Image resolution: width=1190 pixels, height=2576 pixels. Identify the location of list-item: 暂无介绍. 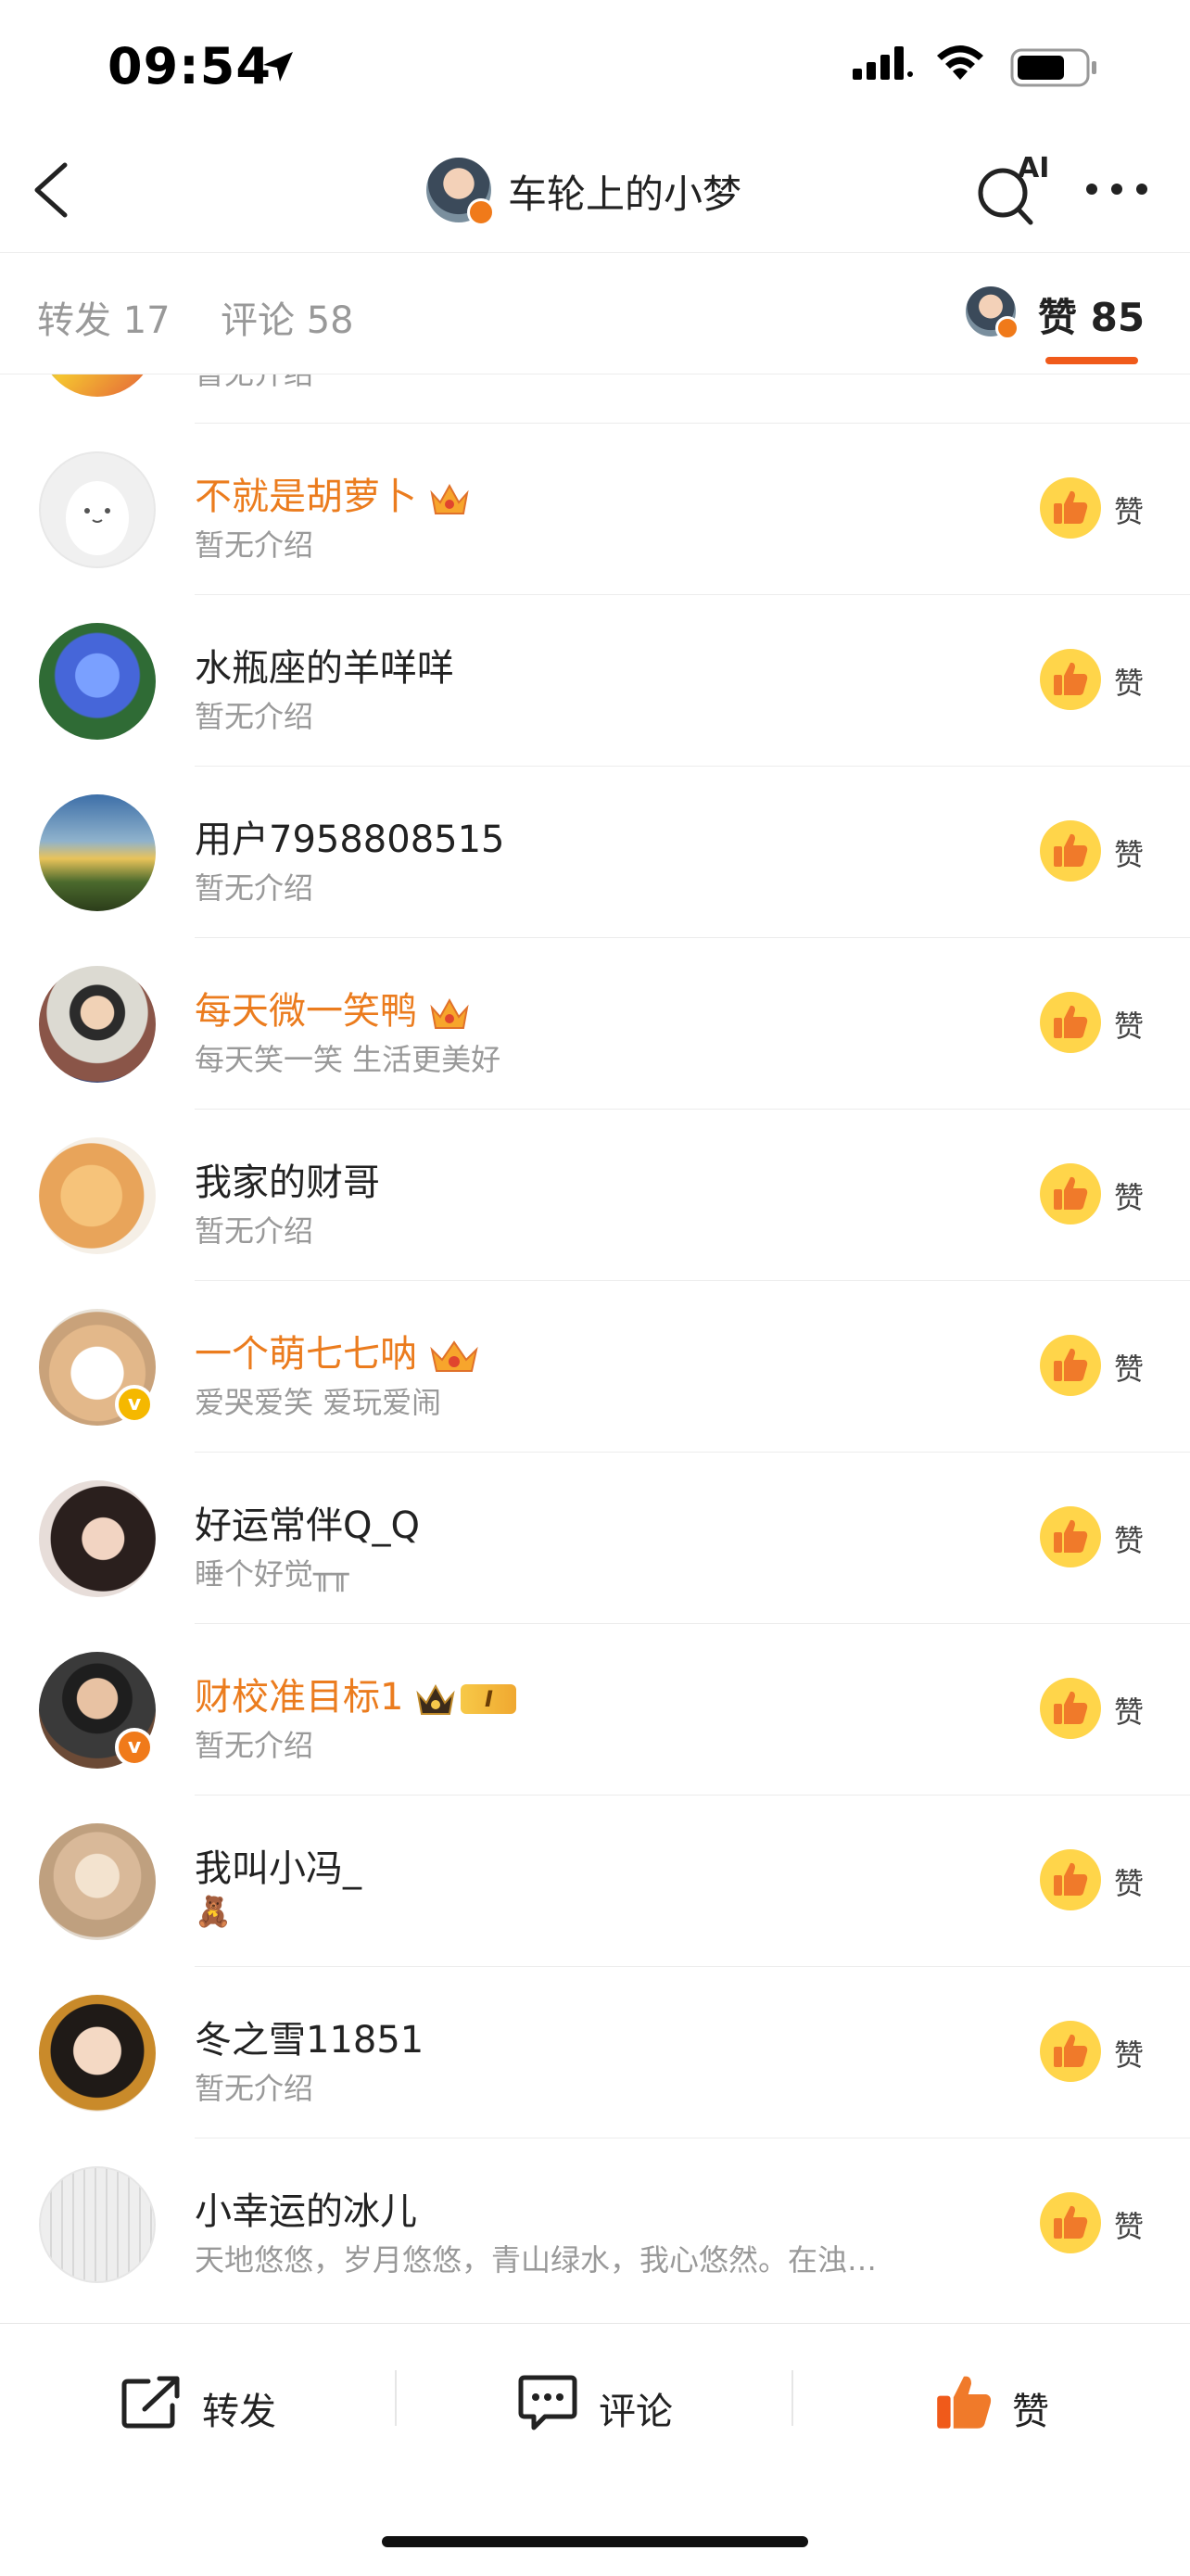
(595, 398).